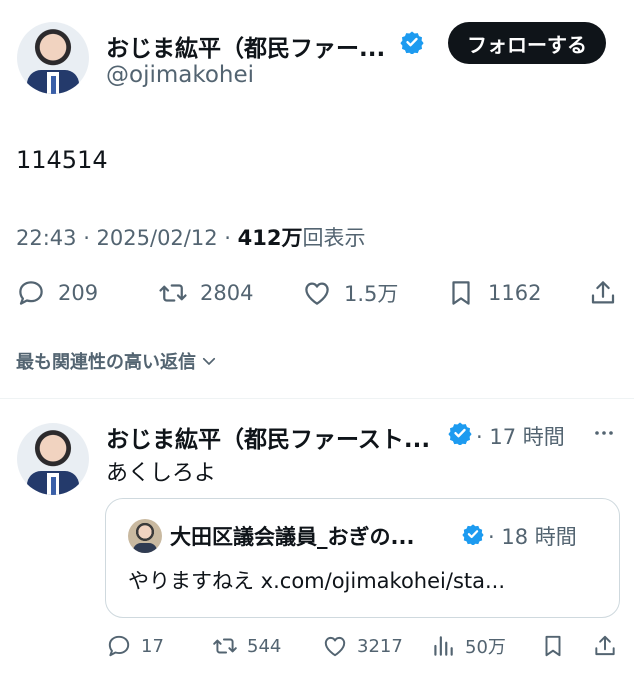  What do you see at coordinates (532, 537) in the screenshot?
I see `quote-timestamp: · 18 時間` at bounding box center [532, 537].